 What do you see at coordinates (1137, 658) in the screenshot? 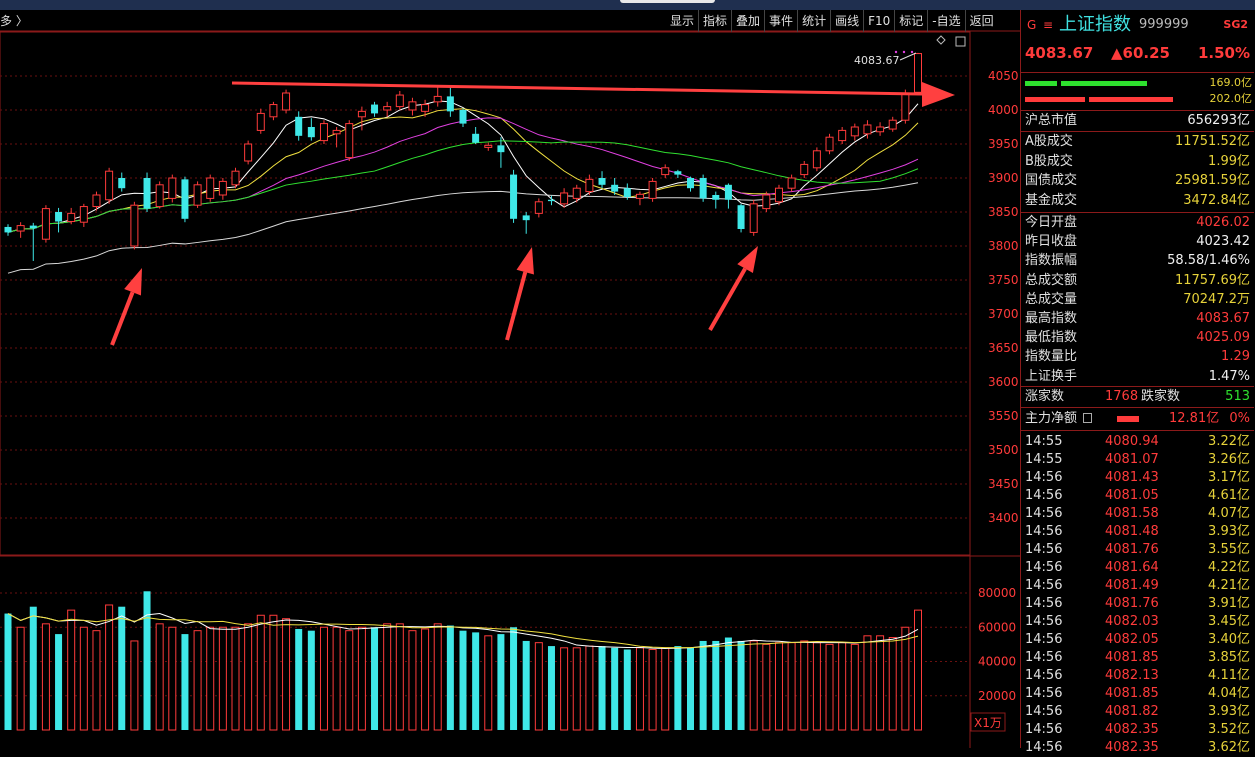
I see `tick-row: 14:56 4081.85 3.85亿` at bounding box center [1137, 658].